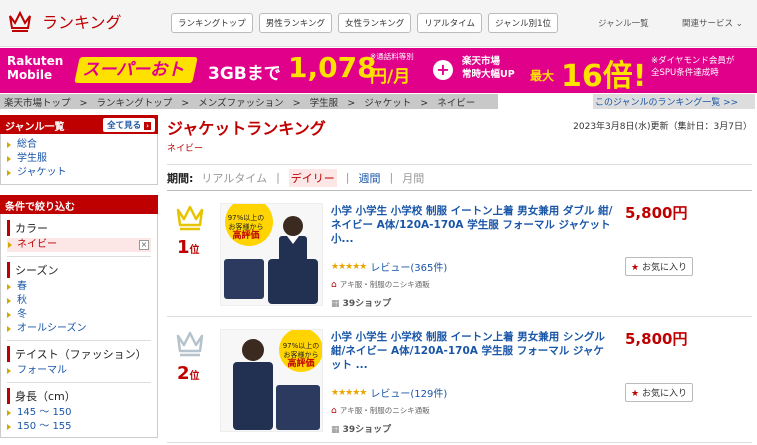 This screenshot has height=445, width=757. What do you see at coordinates (37, 103) in the screenshot?
I see `breadcrumb-rakuten-top: 楽天市場トップ` at bounding box center [37, 103].